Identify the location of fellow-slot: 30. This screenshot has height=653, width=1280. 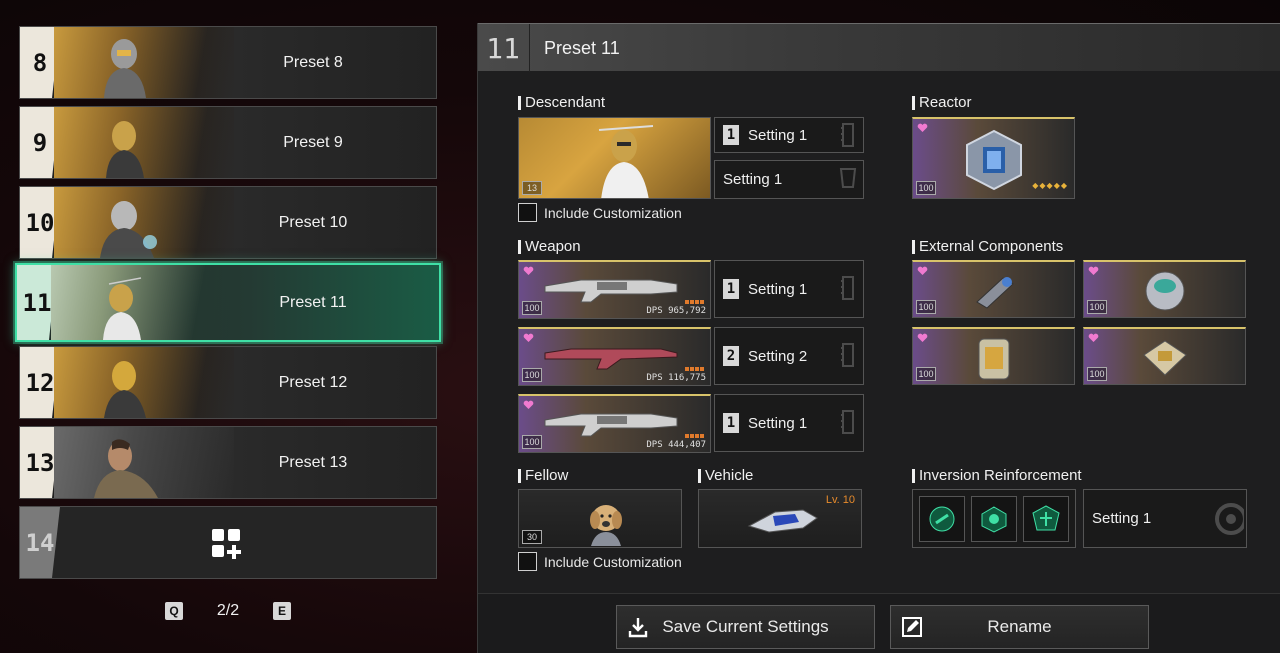
(600, 518).